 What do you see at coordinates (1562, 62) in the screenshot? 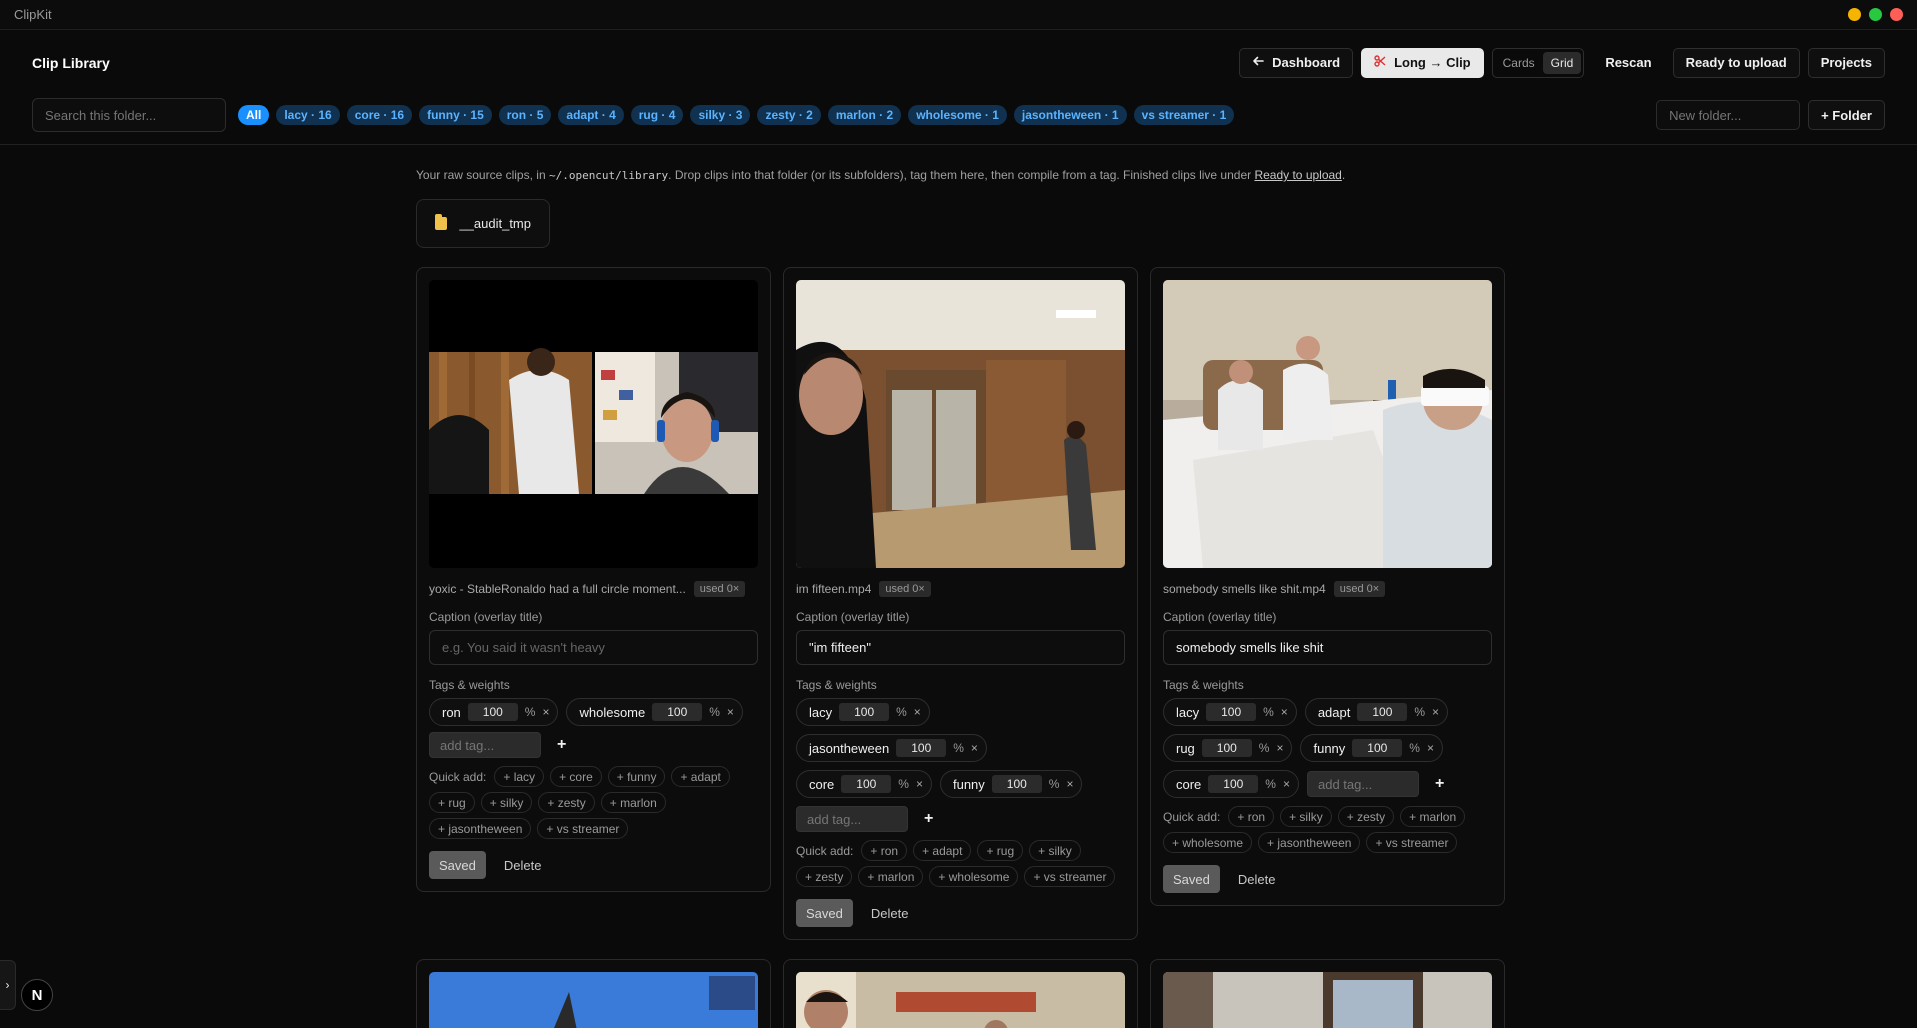
I see `view-grid-option: Grid` at bounding box center [1562, 62].